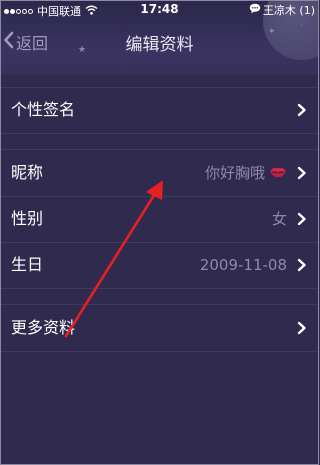 The image size is (320, 465). Describe the element at coordinates (43, 109) in the screenshot. I see `signature-label: 个性签名` at that location.